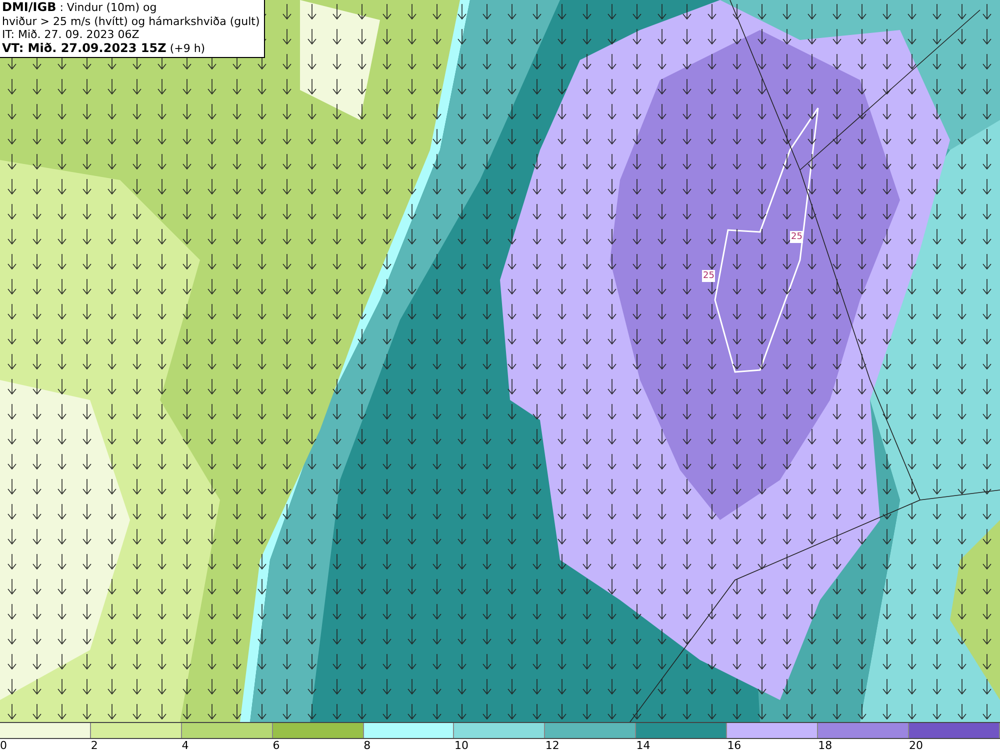  Describe the element at coordinates (80, 7) in the screenshot. I see `header-title: DMI/IGB : Vindur (10m) og` at that location.